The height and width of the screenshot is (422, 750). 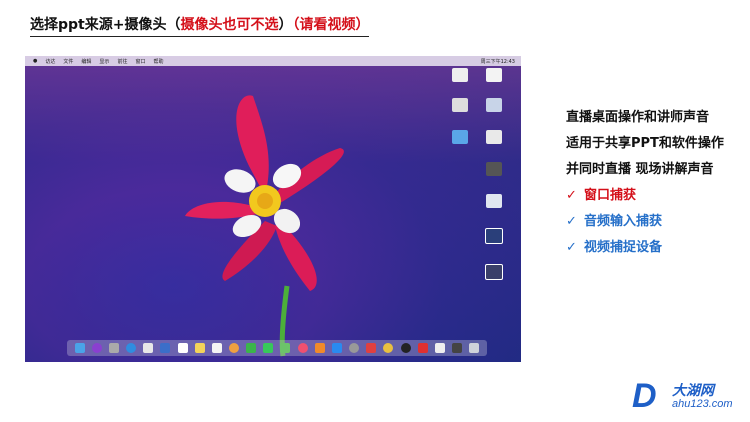 I want to click on logo-url: ahu123.com, so click(x=702, y=404).